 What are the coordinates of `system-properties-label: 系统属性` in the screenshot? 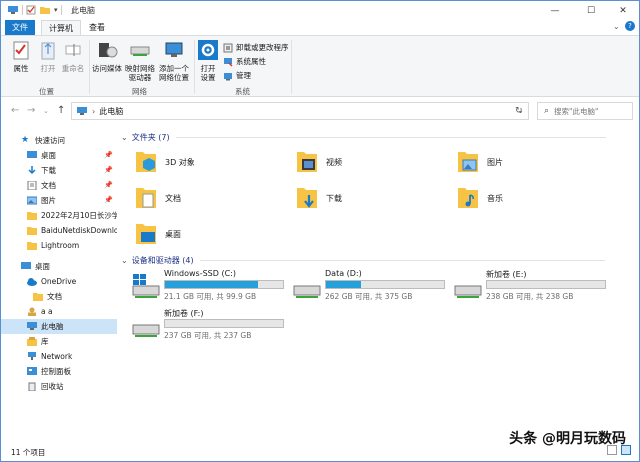 It's located at (251, 61).